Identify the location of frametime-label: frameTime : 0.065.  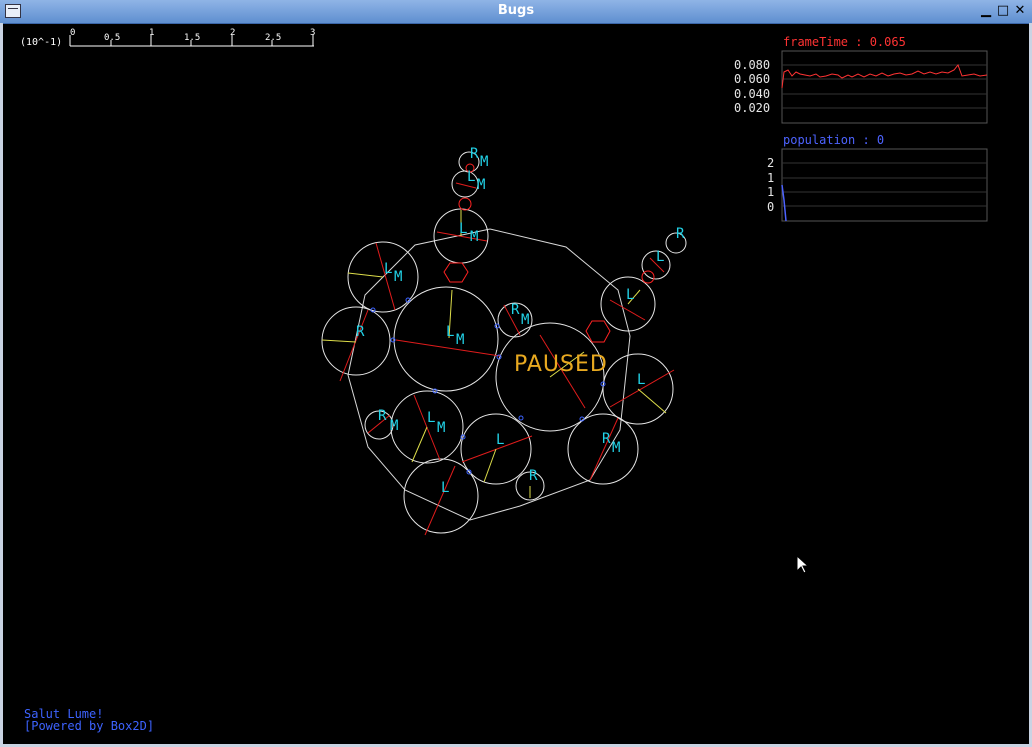
(844, 42).